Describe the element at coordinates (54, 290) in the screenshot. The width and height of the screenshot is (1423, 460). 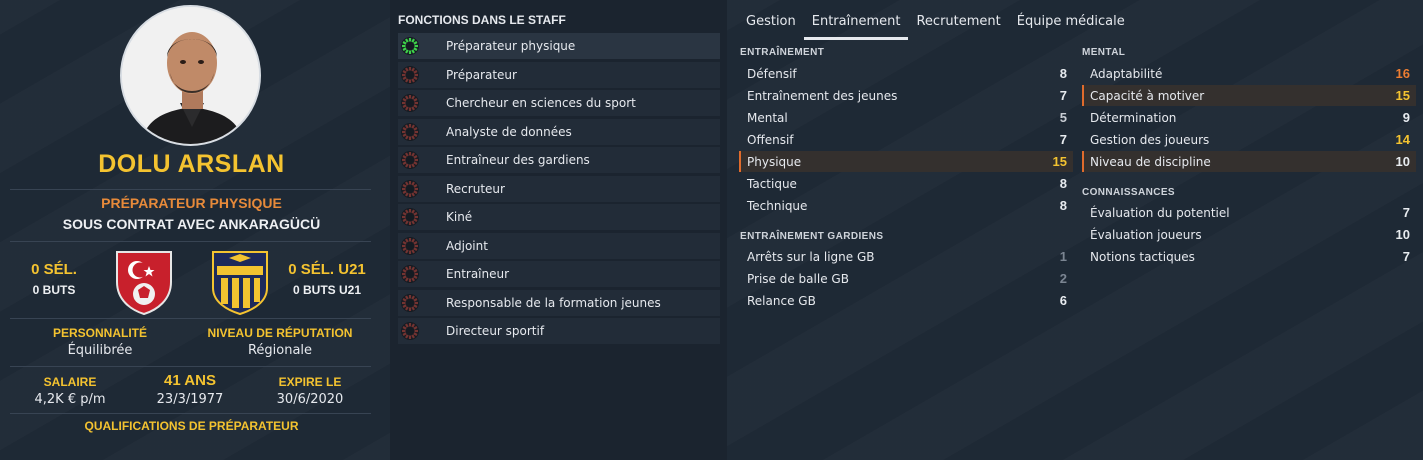
I see `goals-count: 0 BUTS` at that location.